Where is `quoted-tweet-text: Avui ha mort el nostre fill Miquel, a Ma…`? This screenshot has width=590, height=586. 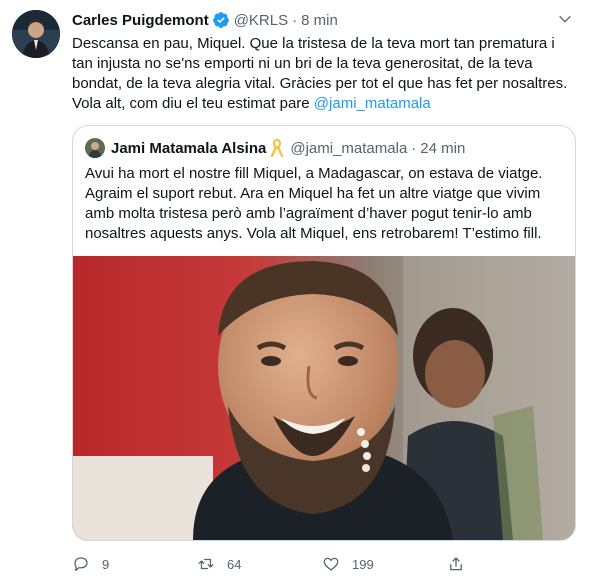 quoted-tweet-text: Avui ha mort el nostre fill Miquel, a Ma… is located at coordinates (314, 203).